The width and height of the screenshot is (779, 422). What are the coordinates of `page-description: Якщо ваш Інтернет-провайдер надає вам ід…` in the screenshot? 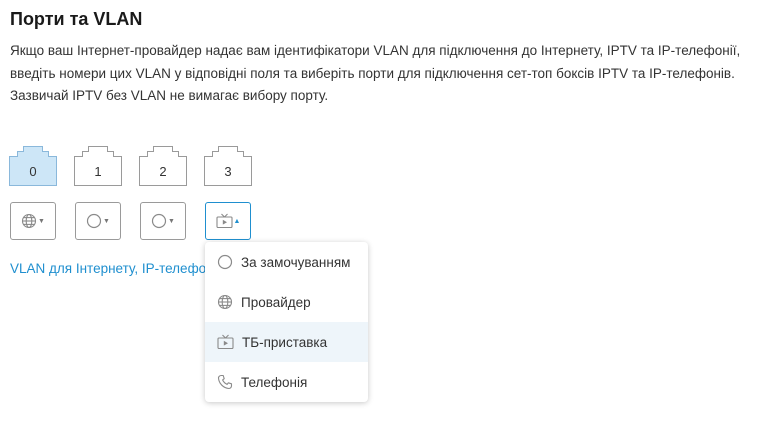 It's located at (375, 73).